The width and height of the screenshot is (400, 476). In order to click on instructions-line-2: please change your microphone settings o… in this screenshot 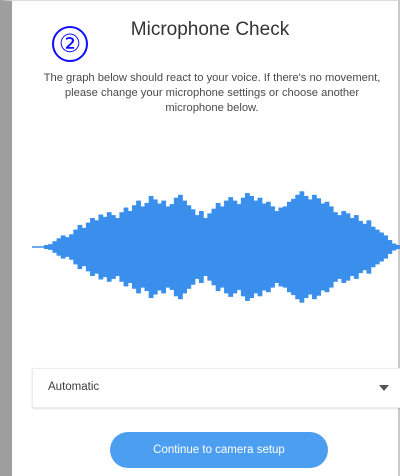, I will do `click(212, 93)`.